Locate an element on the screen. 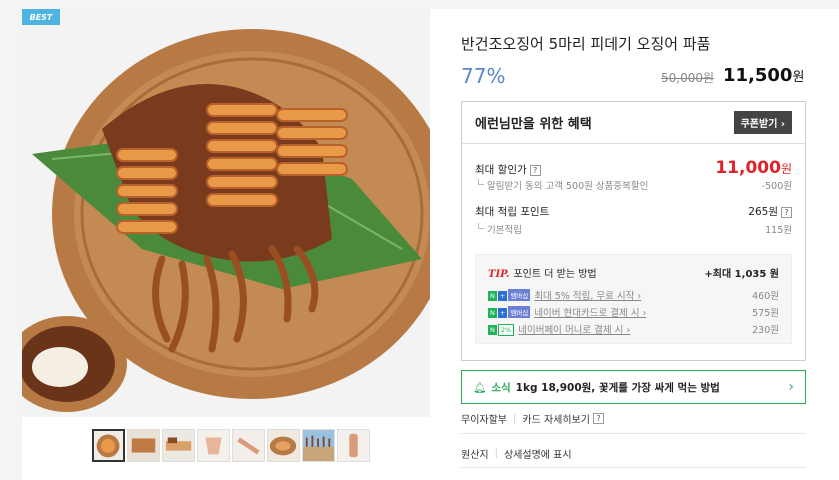  max-discount-unit: 원 is located at coordinates (786, 169).